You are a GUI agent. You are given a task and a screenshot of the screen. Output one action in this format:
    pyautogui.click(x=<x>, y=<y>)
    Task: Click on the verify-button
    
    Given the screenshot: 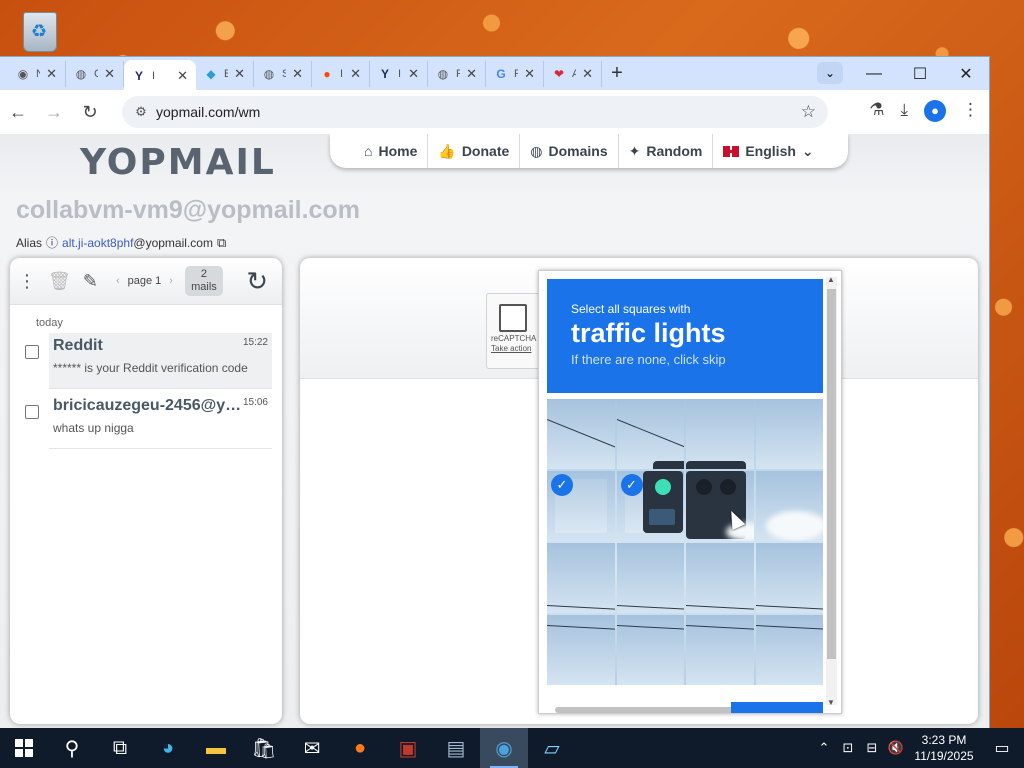 What is the action you would take?
    pyautogui.click(x=777, y=707)
    